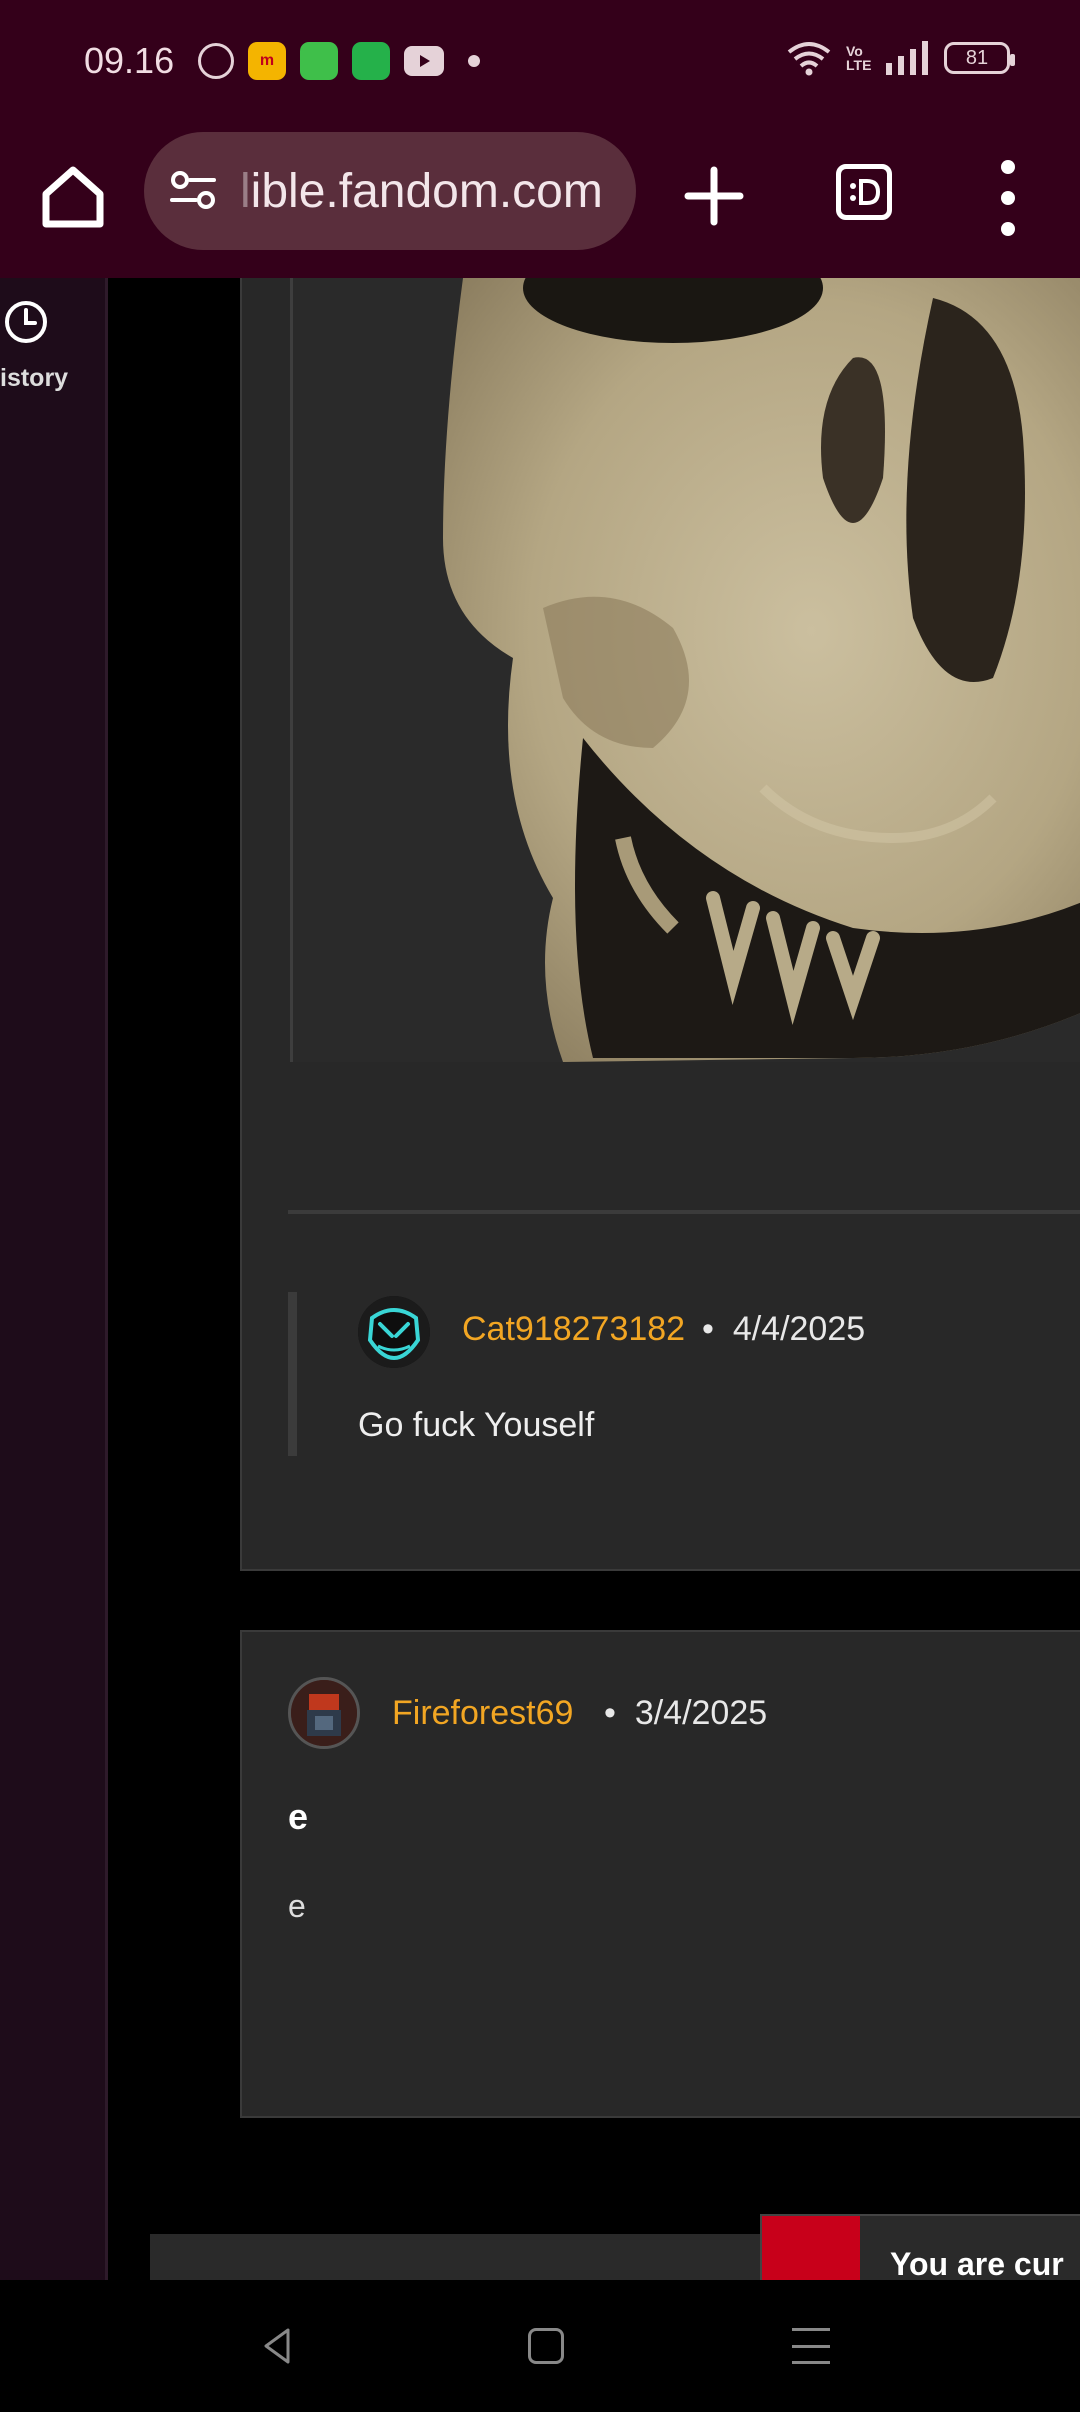  I want to click on reply-avatar, so click(394, 1332).